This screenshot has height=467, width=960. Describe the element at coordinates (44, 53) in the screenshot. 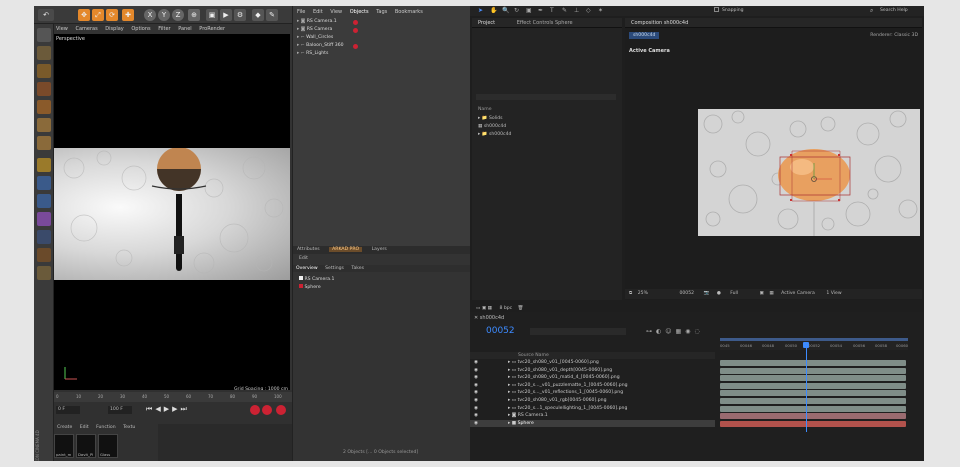

I see `model-mode-icon` at that location.